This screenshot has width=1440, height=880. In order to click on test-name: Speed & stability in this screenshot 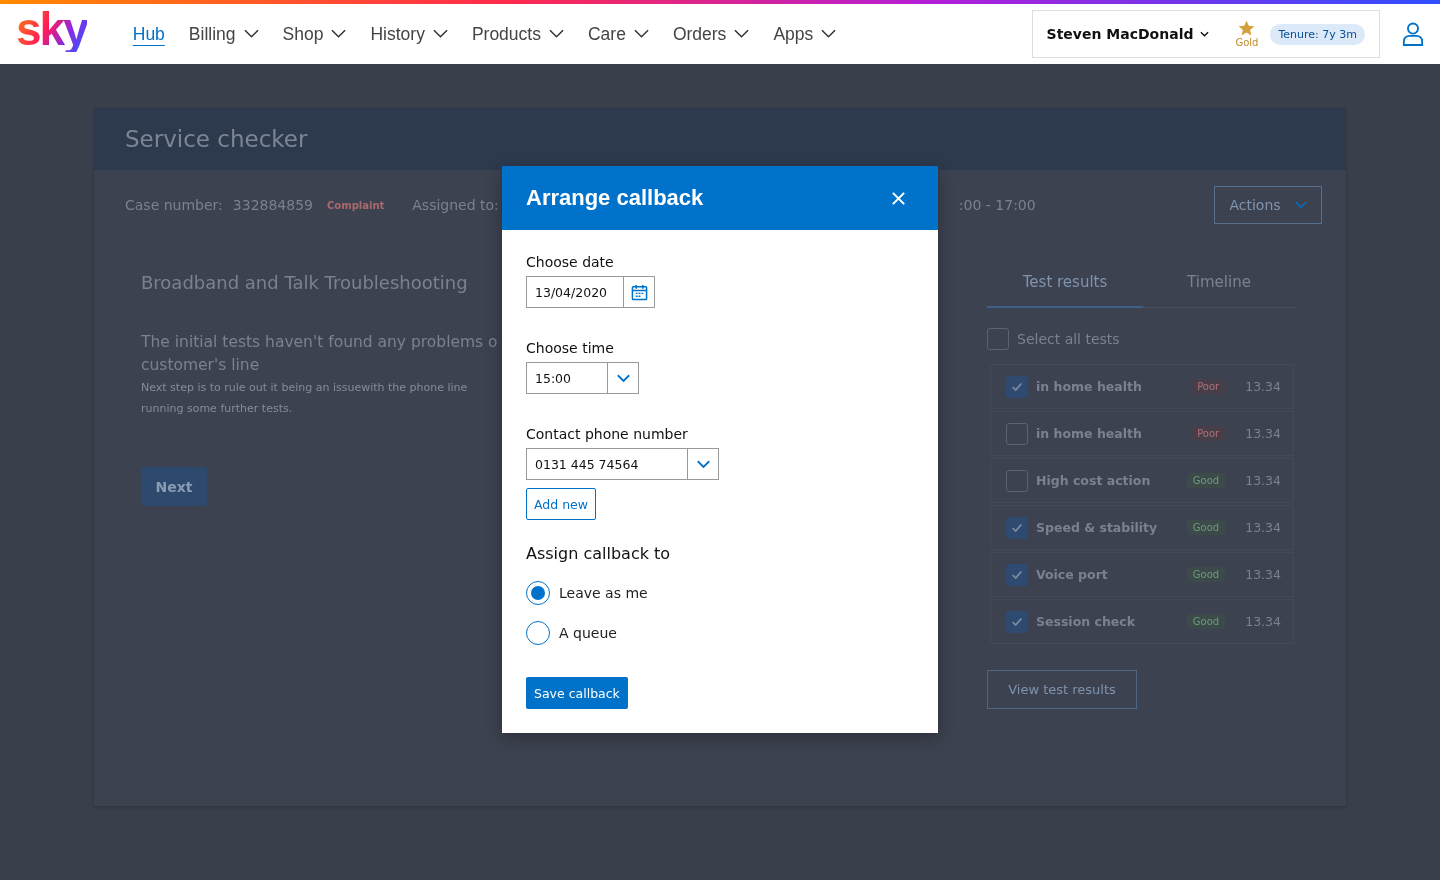, I will do `click(1097, 527)`.